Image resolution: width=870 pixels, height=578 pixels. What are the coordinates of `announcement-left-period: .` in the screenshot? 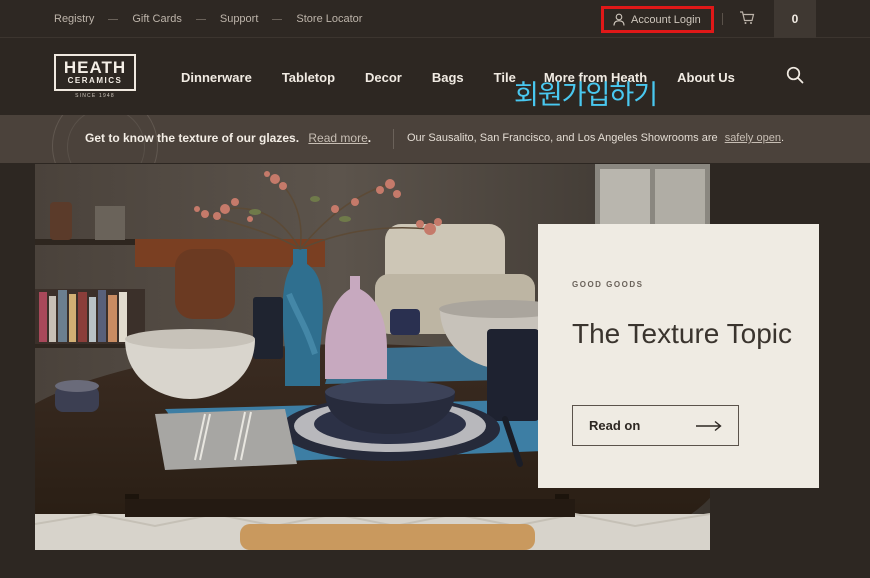 It's located at (369, 138).